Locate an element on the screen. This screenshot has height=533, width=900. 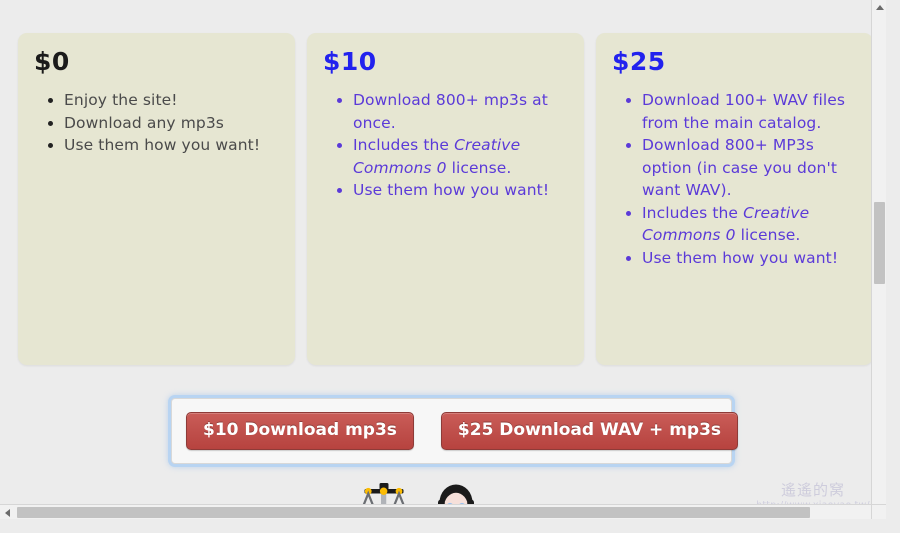
download-mp3s-button: $10 Download mp3s is located at coordinates (300, 431).